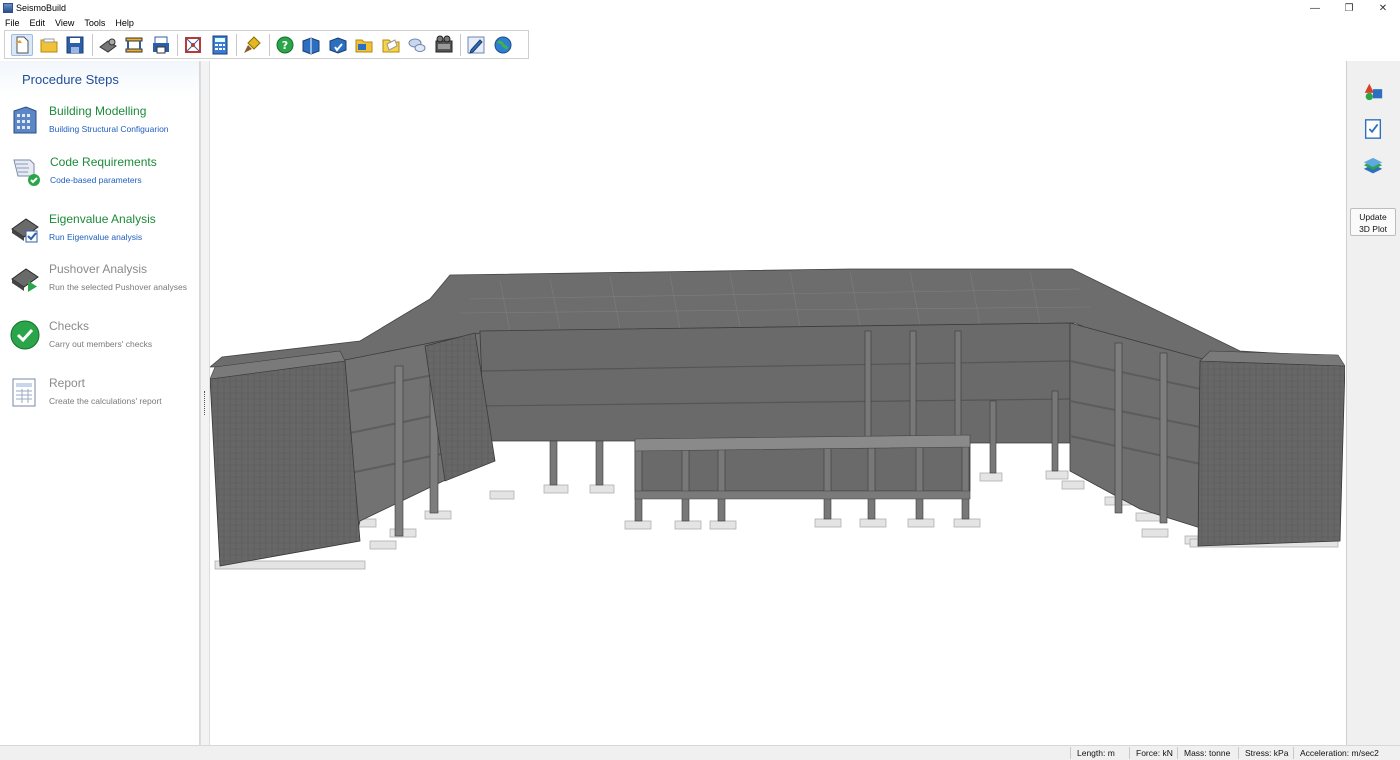  What do you see at coordinates (101, 344) in the screenshot?
I see `step-description: Carry out members' checks` at bounding box center [101, 344].